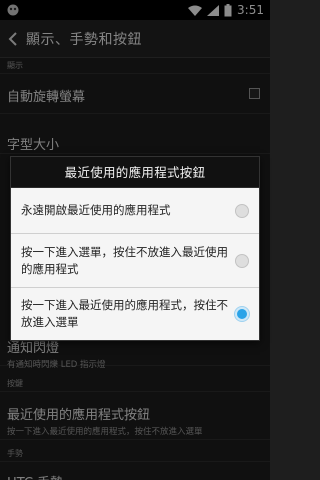  Describe the element at coordinates (242, 260) in the screenshot. I see `dialog-option-2-radio` at that location.